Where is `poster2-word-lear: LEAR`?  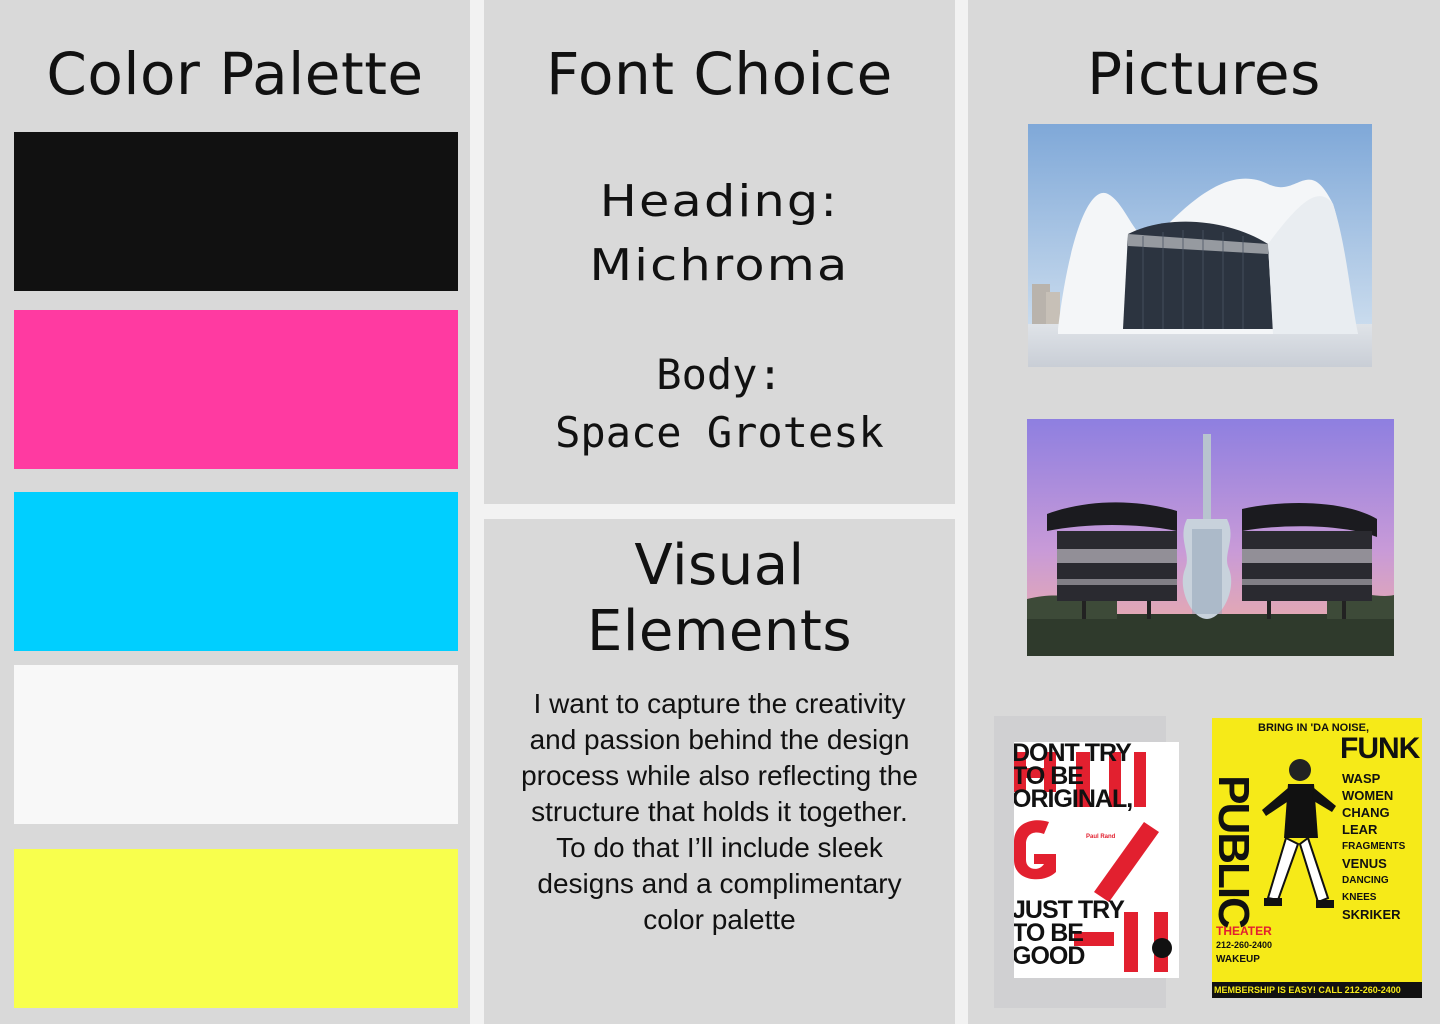
poster2-word-lear: LEAR is located at coordinates (1360, 829).